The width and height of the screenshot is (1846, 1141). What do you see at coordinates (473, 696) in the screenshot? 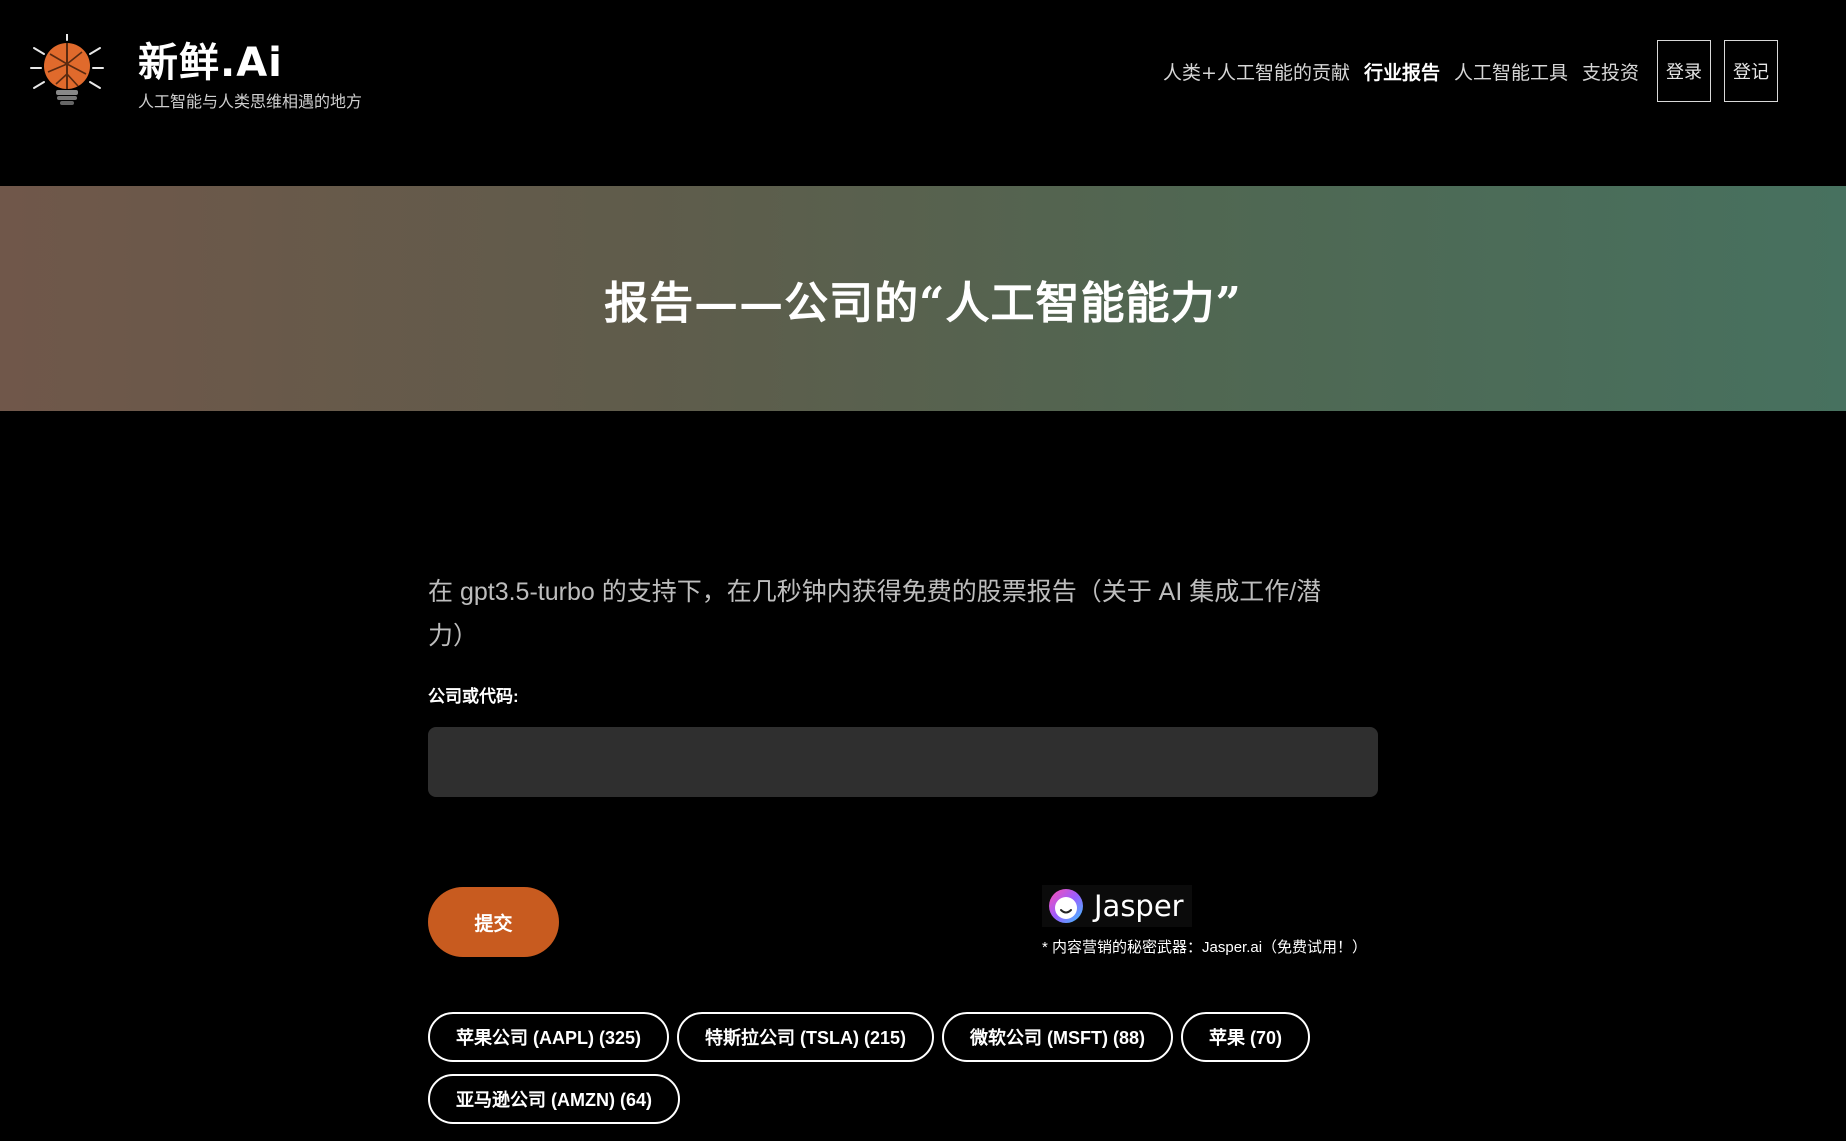
I see `company-field-label: 公司或代码:` at bounding box center [473, 696].